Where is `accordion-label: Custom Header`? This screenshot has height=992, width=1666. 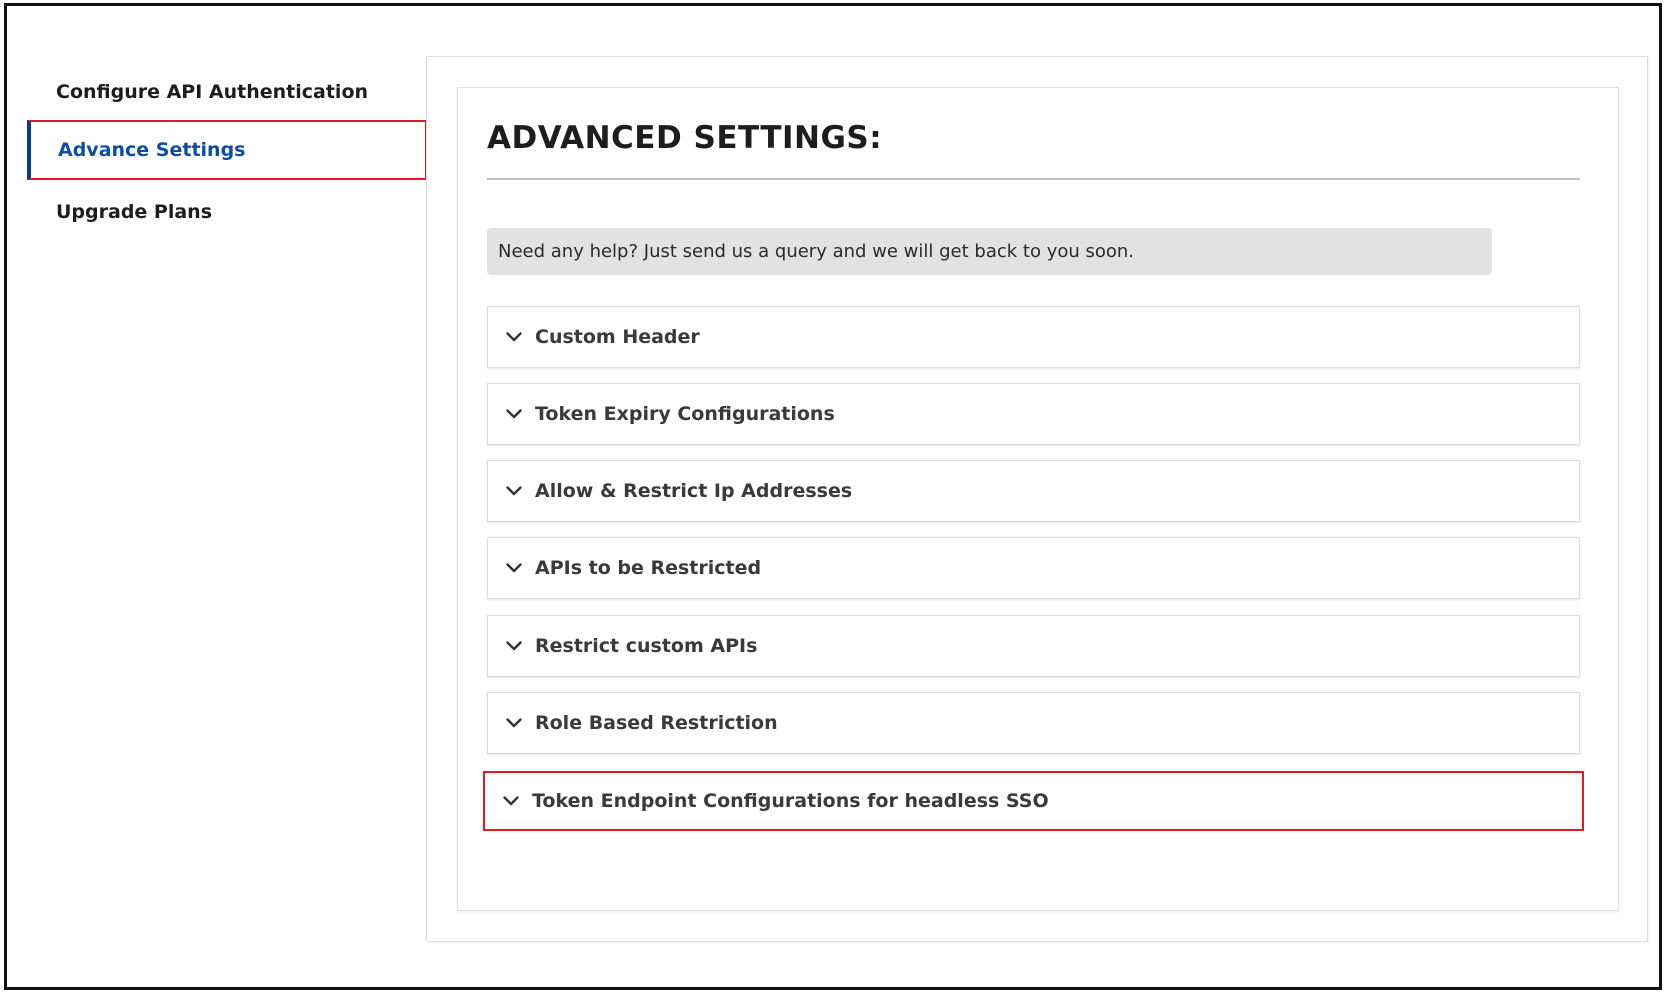 accordion-label: Custom Header is located at coordinates (617, 337).